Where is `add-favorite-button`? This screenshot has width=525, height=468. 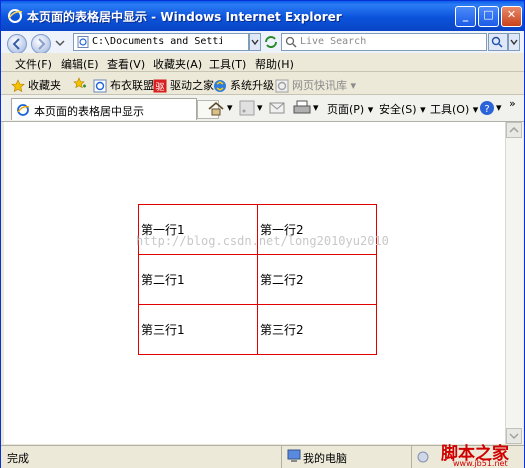
add-favorite-button is located at coordinates (81, 84).